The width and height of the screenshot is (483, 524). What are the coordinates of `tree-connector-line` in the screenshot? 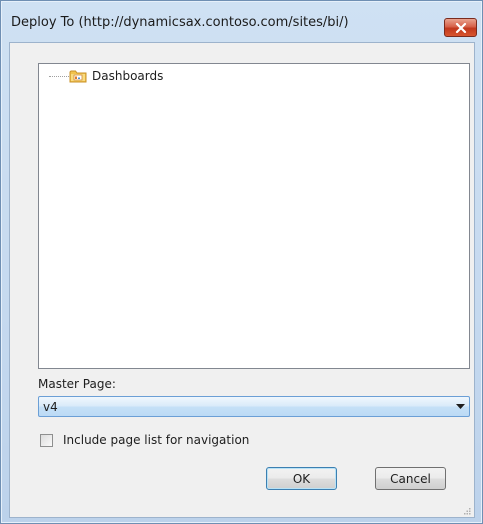 It's located at (59, 76).